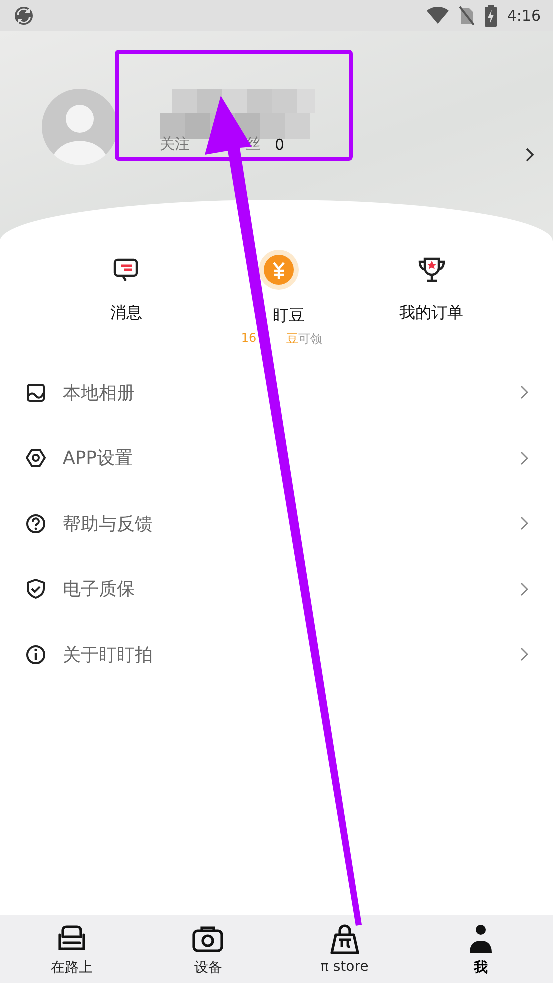  I want to click on shortcut-label: 消息, so click(126, 313).